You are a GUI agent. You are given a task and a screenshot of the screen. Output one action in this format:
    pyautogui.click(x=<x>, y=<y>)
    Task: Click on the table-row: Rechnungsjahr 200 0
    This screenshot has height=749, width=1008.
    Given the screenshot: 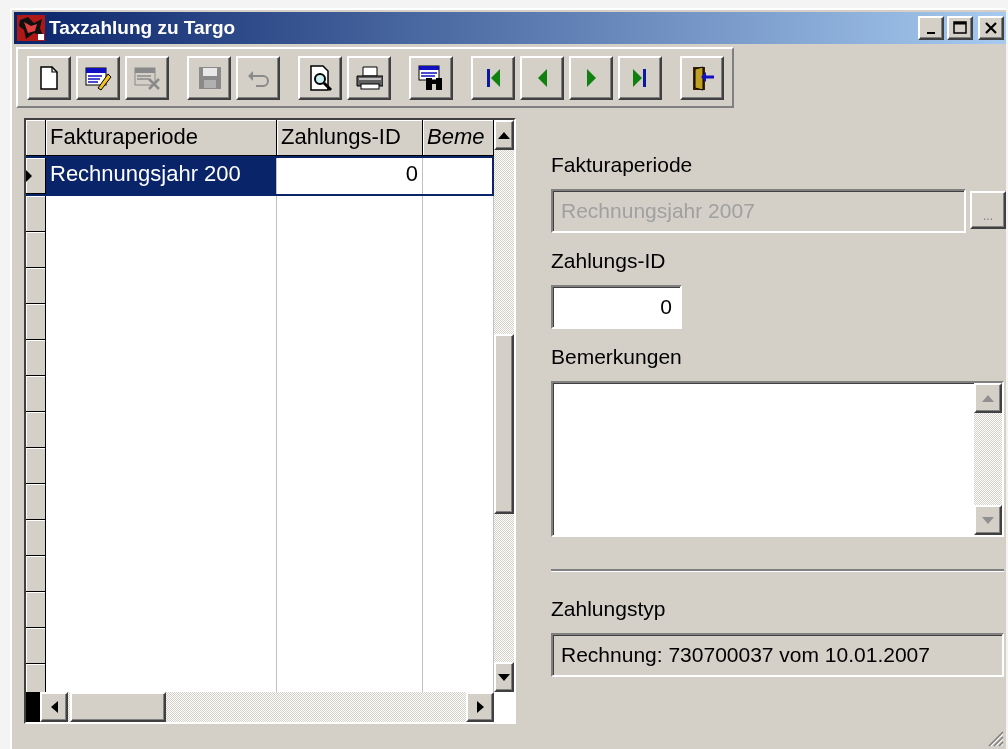 What is the action you would take?
    pyautogui.click(x=260, y=176)
    